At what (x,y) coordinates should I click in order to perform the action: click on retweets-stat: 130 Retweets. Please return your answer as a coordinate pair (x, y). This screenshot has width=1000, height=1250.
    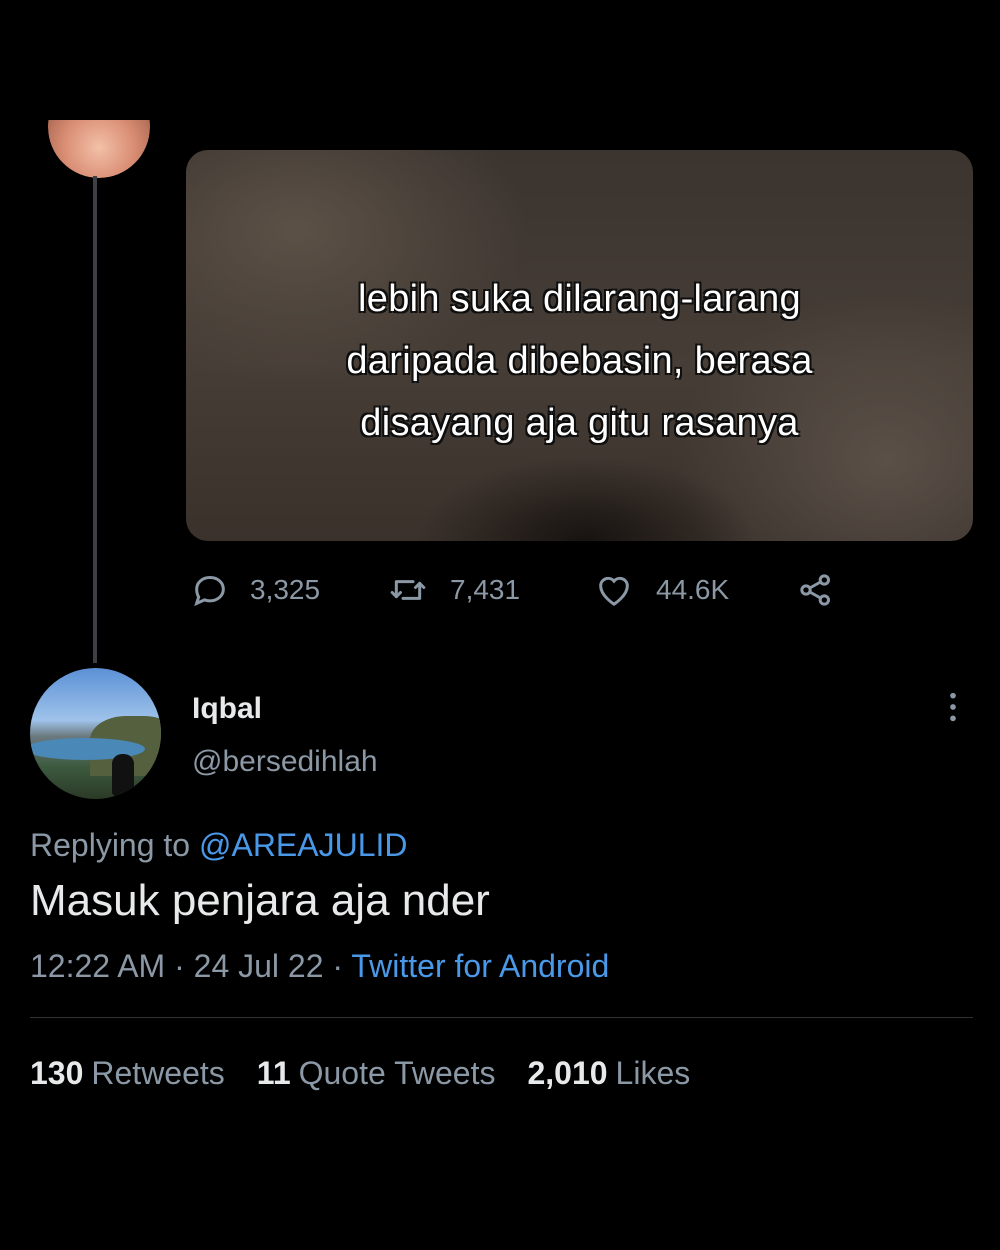
    Looking at the image, I should click on (127, 1073).